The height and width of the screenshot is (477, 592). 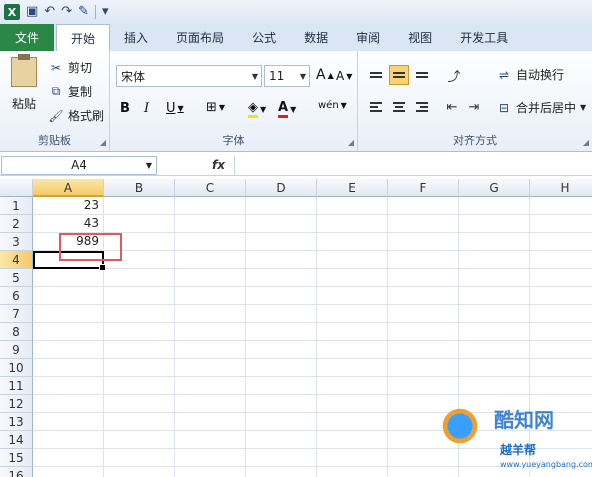 I want to click on tab-view: 视图, so click(x=420, y=37).